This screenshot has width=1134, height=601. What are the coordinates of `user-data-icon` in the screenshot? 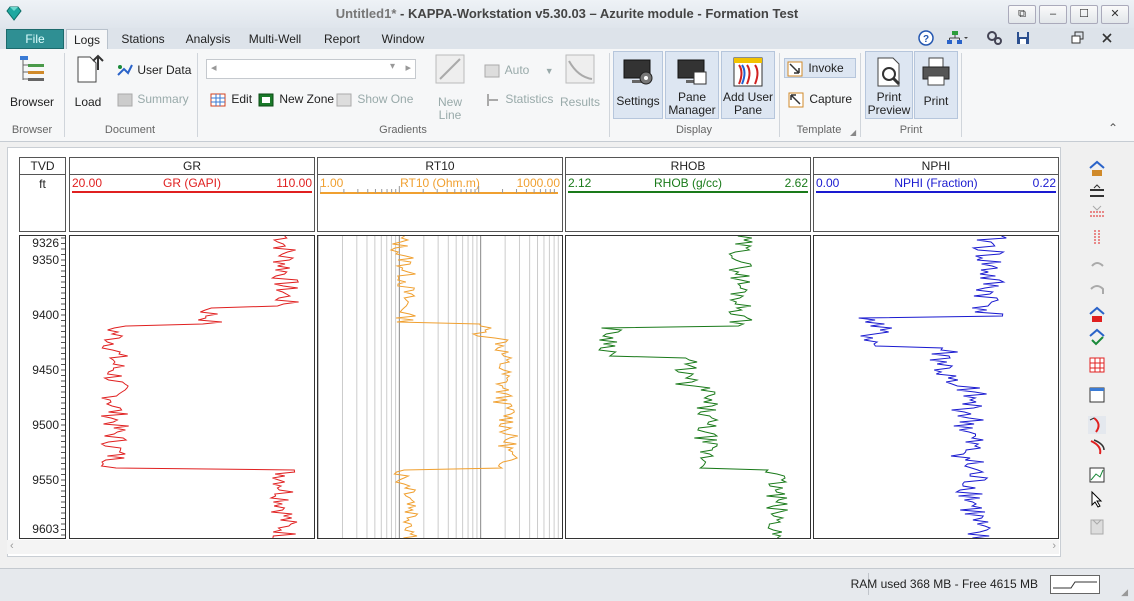 It's located at (125, 70).